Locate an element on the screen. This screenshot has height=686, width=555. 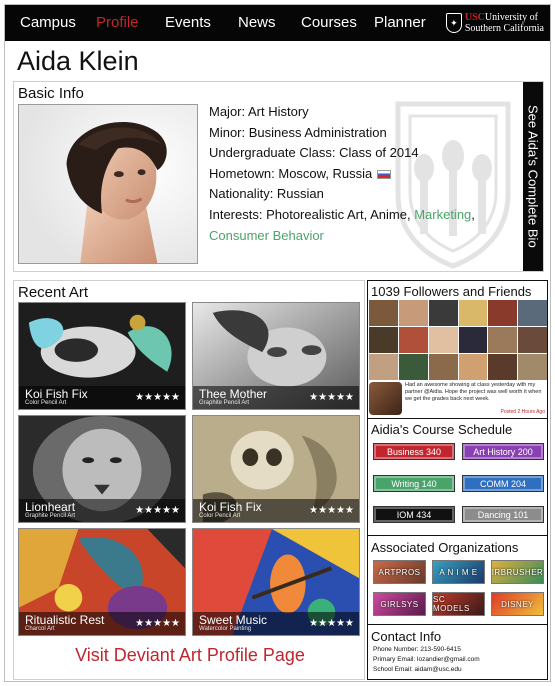
recent-art-heading: Recent Art is located at coordinates (53, 292).